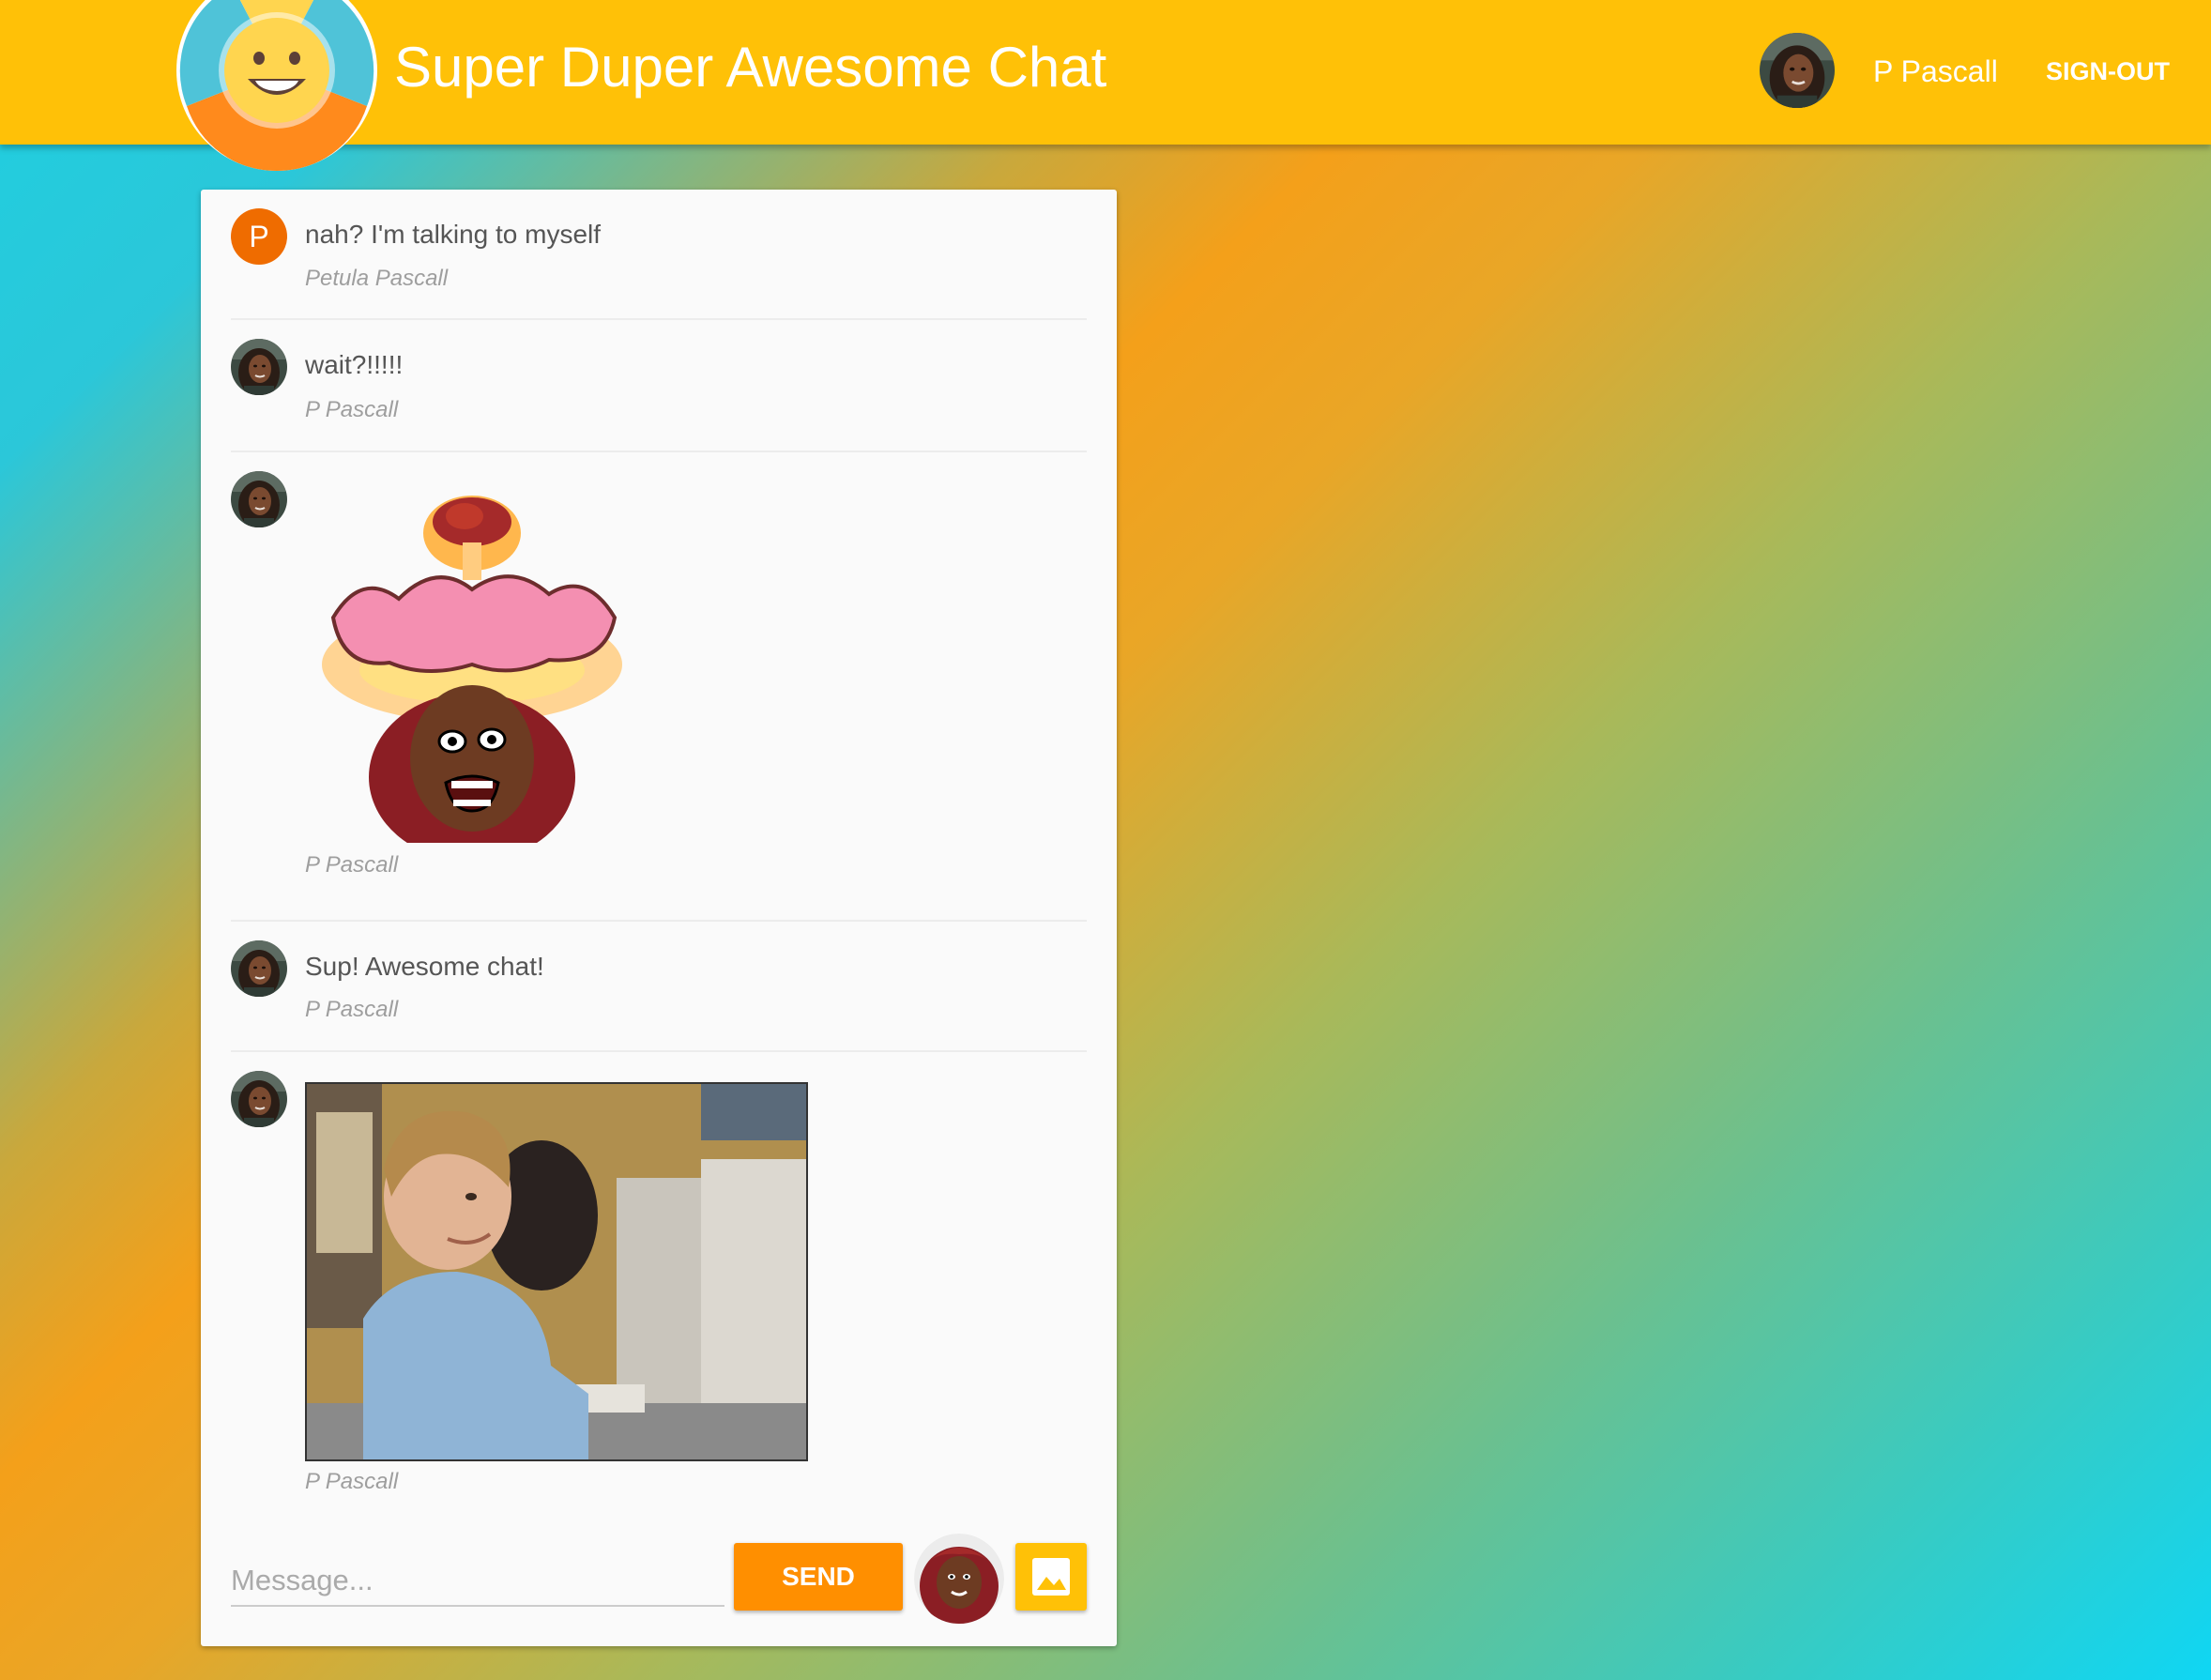 The width and height of the screenshot is (2211, 1680). What do you see at coordinates (1051, 1577) in the screenshot?
I see `image-icon` at bounding box center [1051, 1577].